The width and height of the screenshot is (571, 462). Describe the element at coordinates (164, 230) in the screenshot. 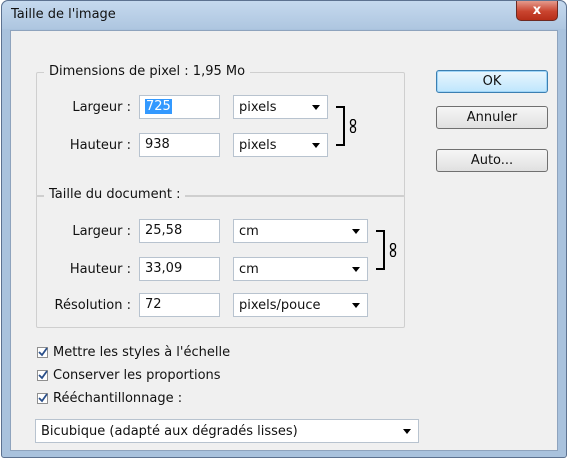

I see `doc-width-value: 25,58` at that location.